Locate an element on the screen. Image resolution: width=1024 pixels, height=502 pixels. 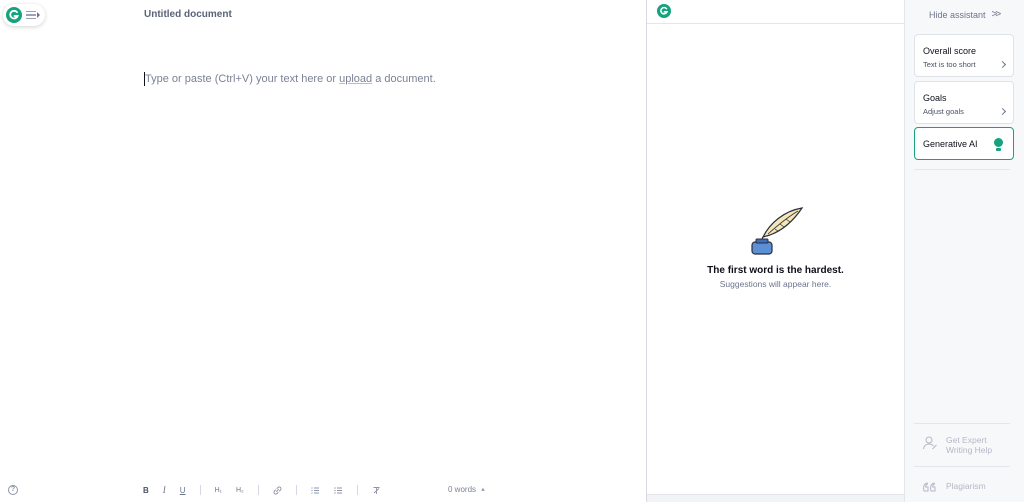
heading2-button: H₂ is located at coordinates (240, 490).